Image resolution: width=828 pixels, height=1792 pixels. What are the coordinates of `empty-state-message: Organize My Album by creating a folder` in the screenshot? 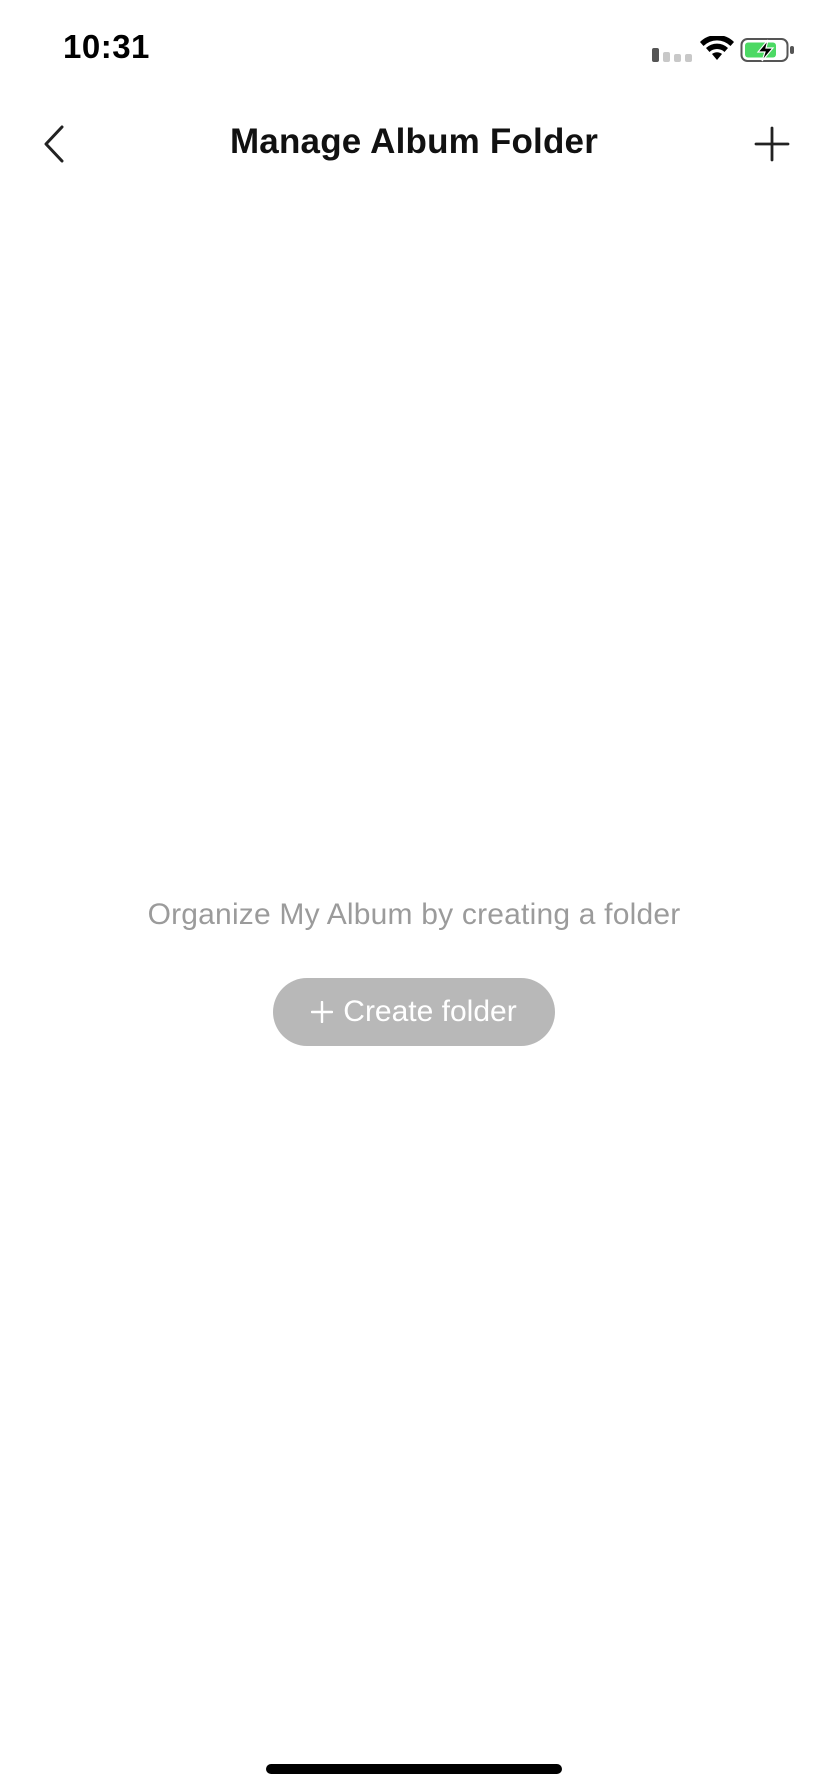 It's located at (414, 914).